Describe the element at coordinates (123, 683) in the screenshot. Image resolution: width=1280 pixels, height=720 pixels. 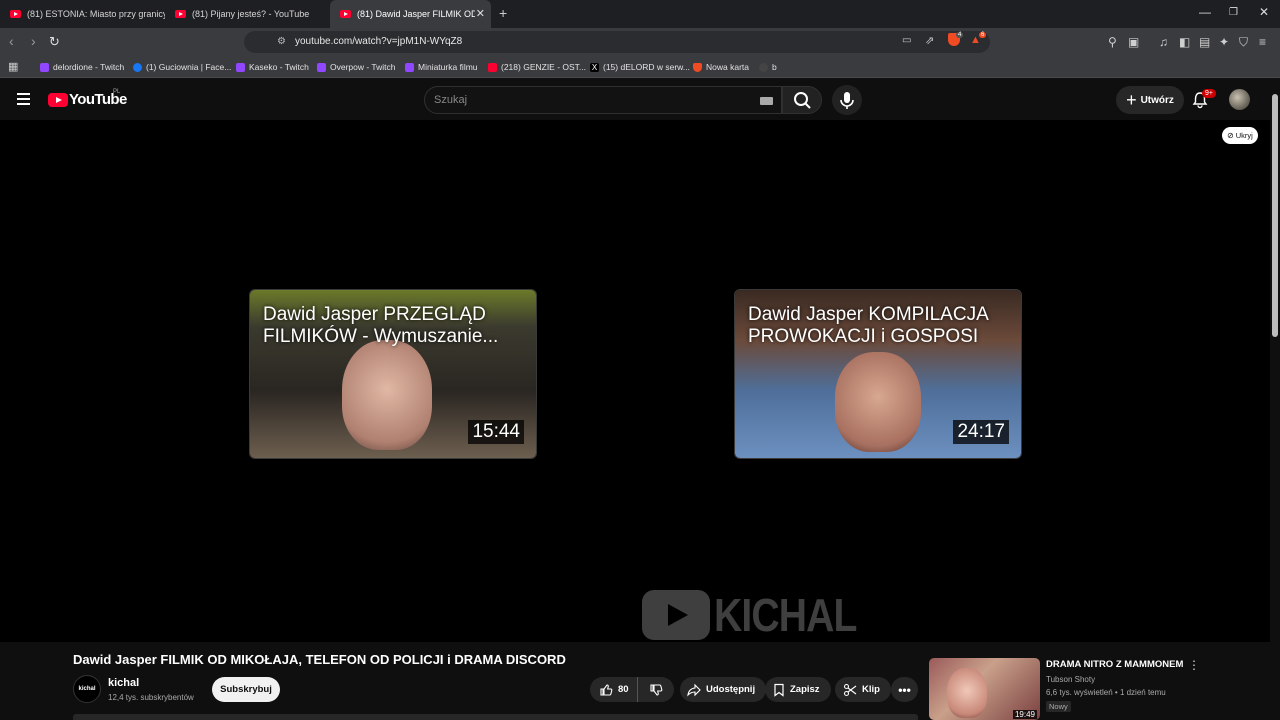
I see `channel-name: kichal` at that location.